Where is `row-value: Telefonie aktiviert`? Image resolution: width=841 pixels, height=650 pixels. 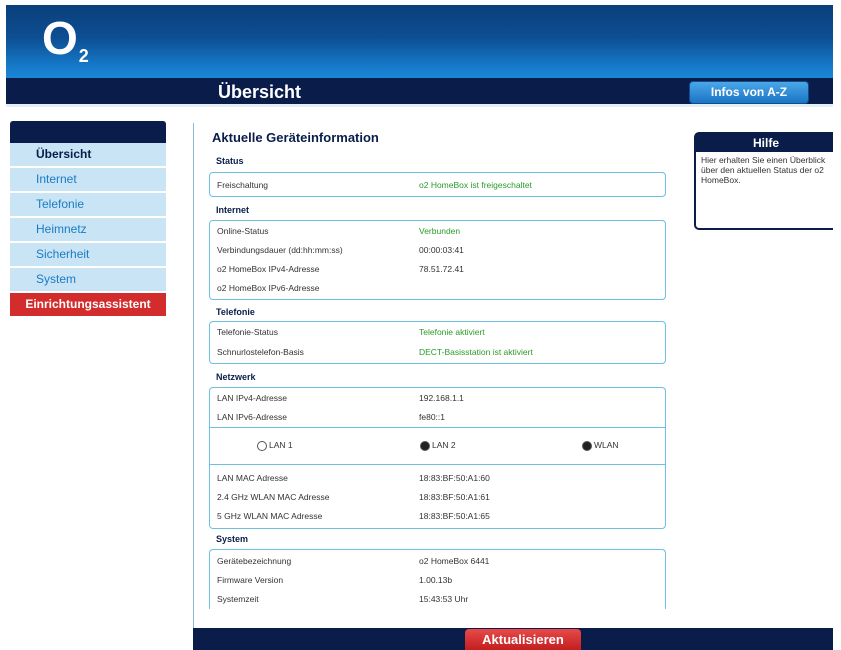
row-value: Telefonie aktiviert is located at coordinates (452, 332).